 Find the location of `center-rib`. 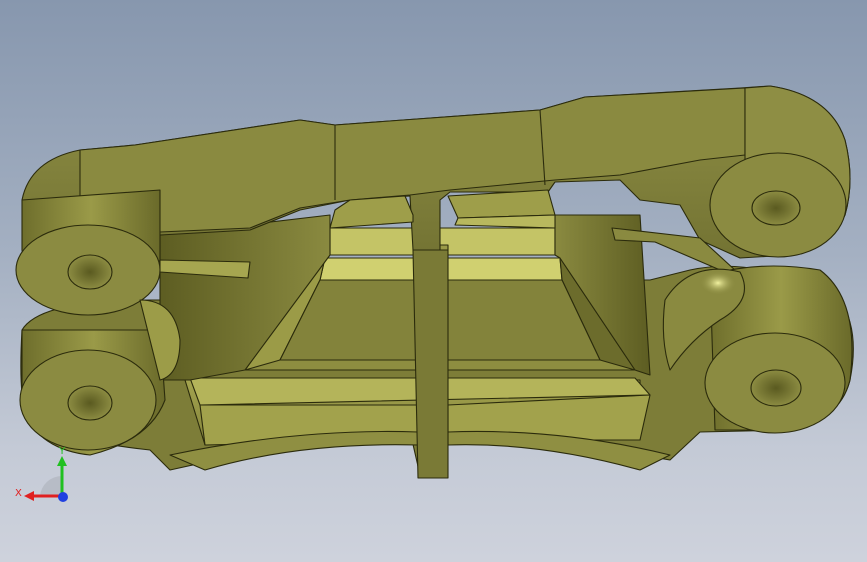

center-rib is located at coordinates (430, 364).